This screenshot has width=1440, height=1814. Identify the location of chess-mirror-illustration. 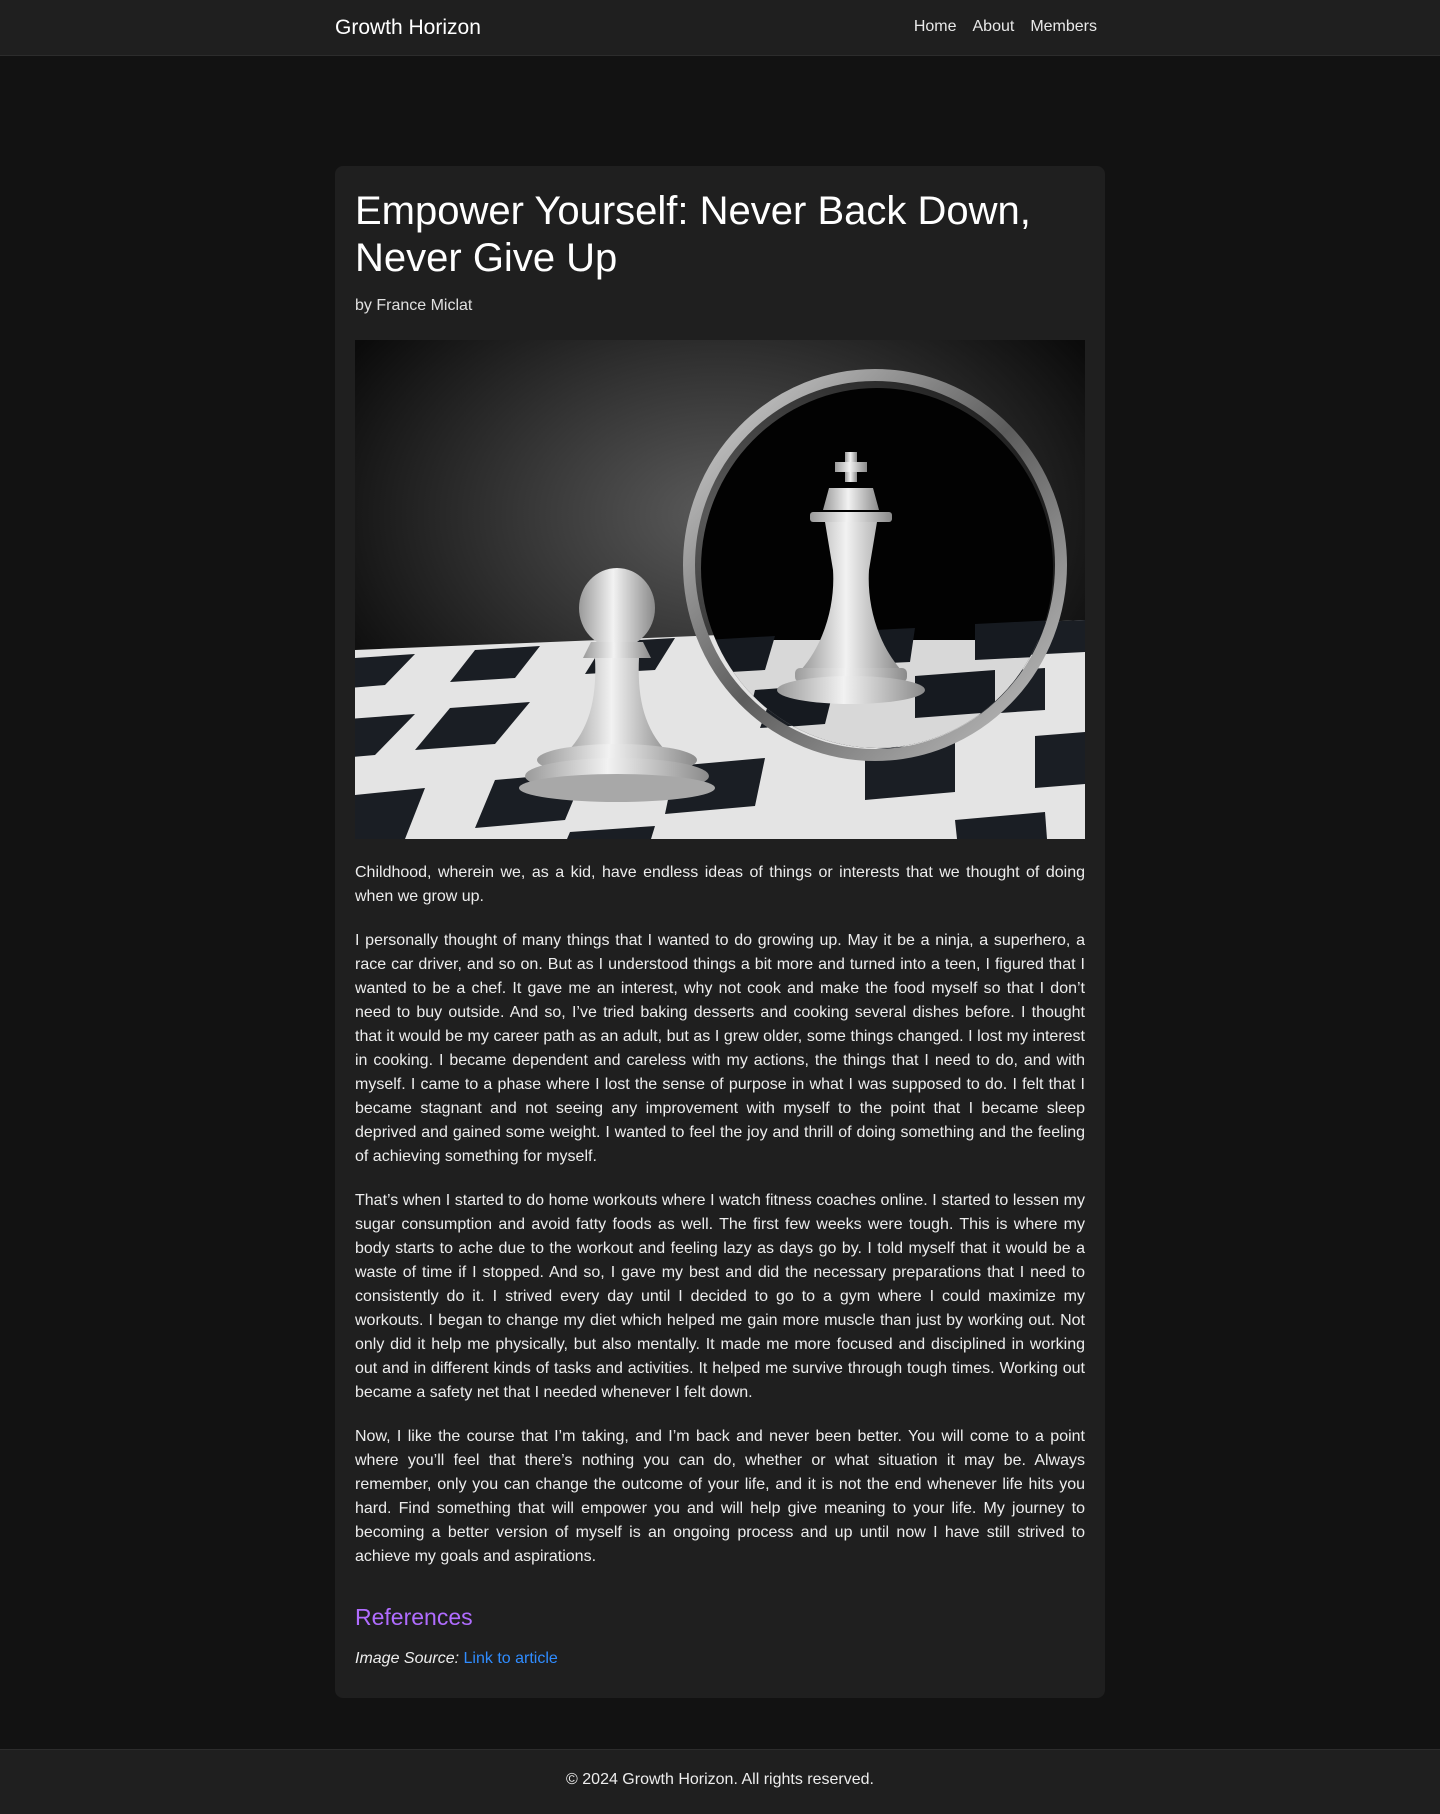
(720, 589).